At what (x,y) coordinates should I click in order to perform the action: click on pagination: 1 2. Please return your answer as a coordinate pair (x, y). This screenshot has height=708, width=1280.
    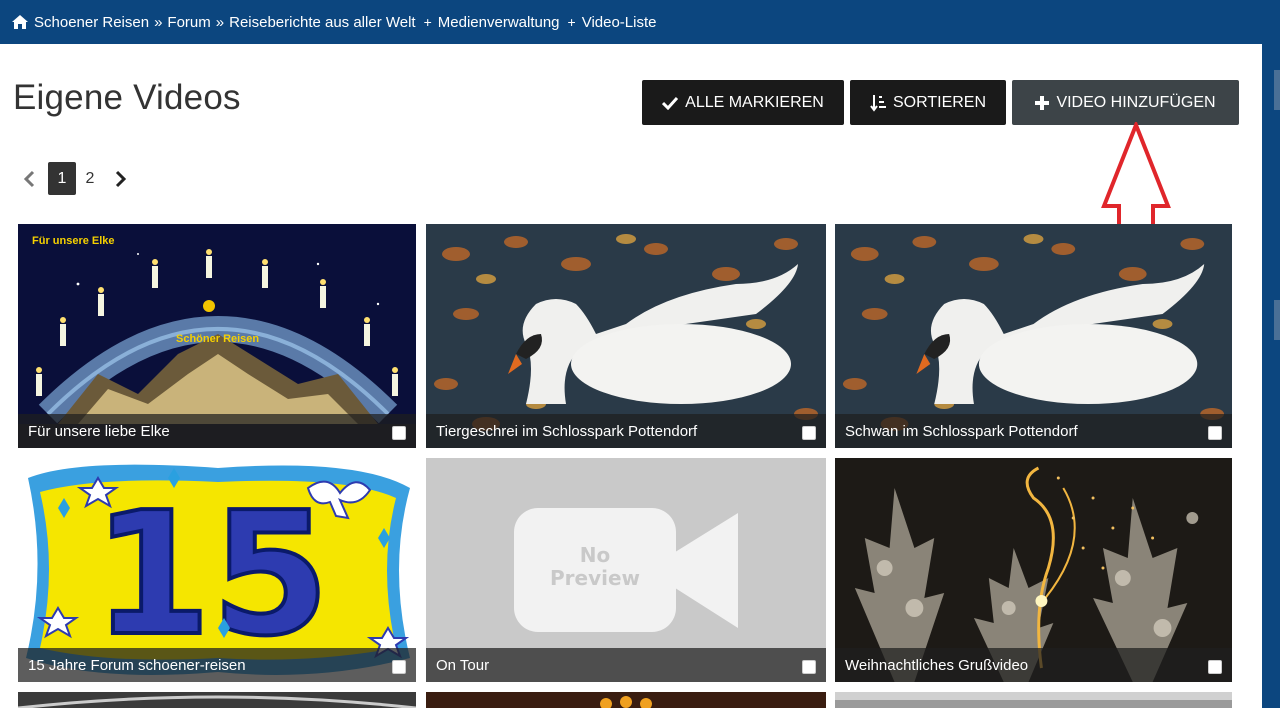
    Looking at the image, I should click on (75, 178).